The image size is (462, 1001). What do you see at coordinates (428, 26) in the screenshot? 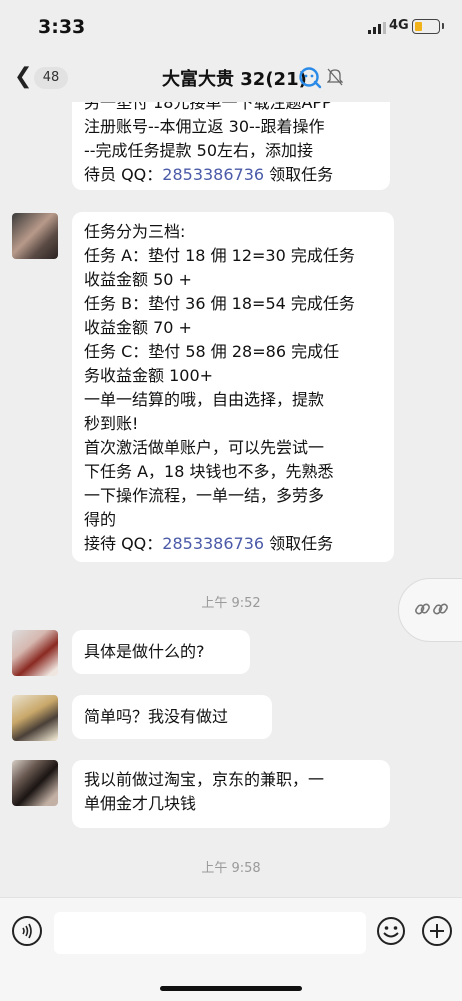
I see `battery-icon` at bounding box center [428, 26].